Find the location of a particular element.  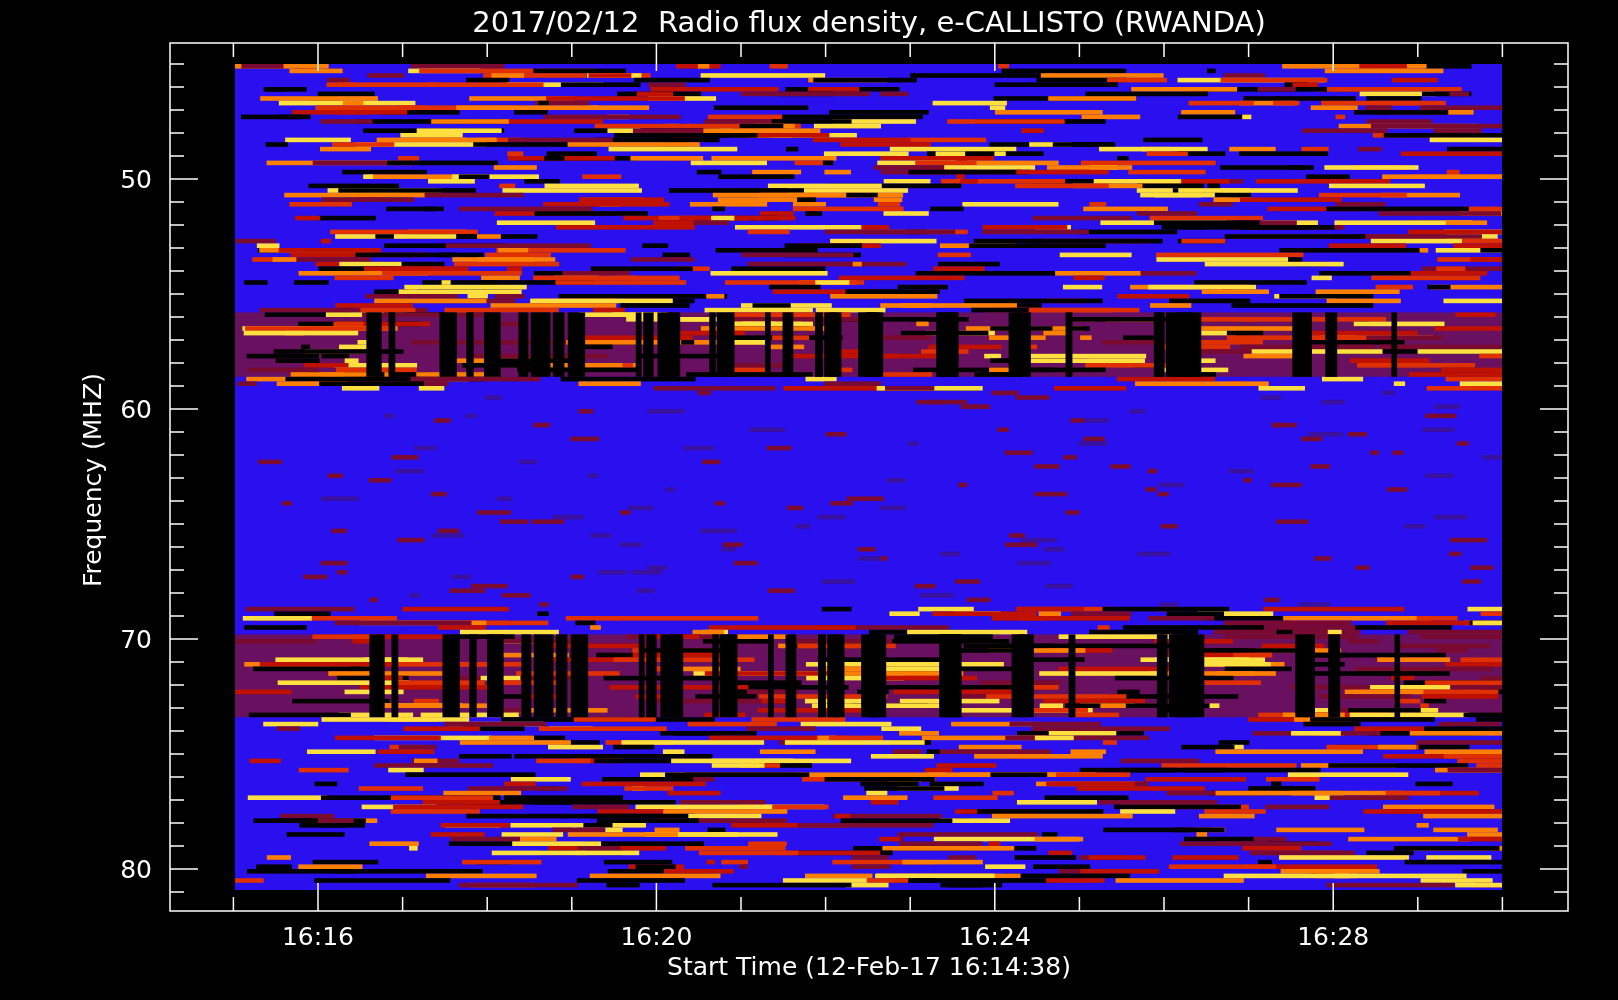

tick-label: 60 is located at coordinates (136, 409).